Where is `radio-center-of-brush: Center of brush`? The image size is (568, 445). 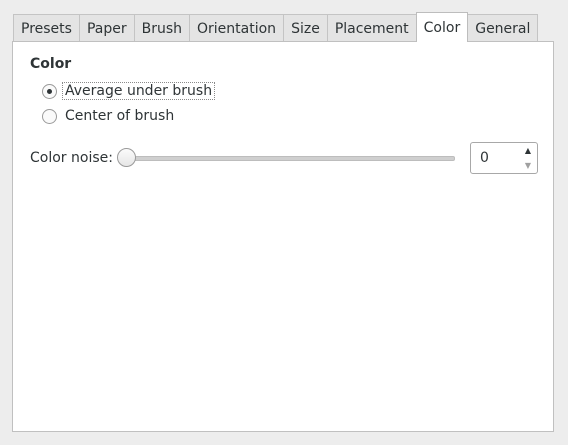
radio-center-of-brush: Center of brush is located at coordinates (109, 116).